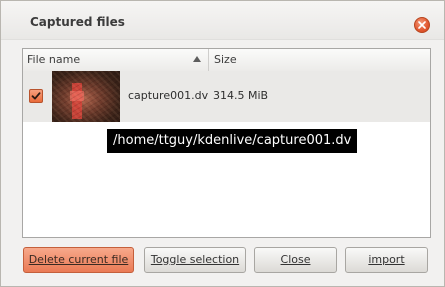 The height and width of the screenshot is (287, 445). I want to click on delete-current-file-button: Delete current file, so click(78, 260).